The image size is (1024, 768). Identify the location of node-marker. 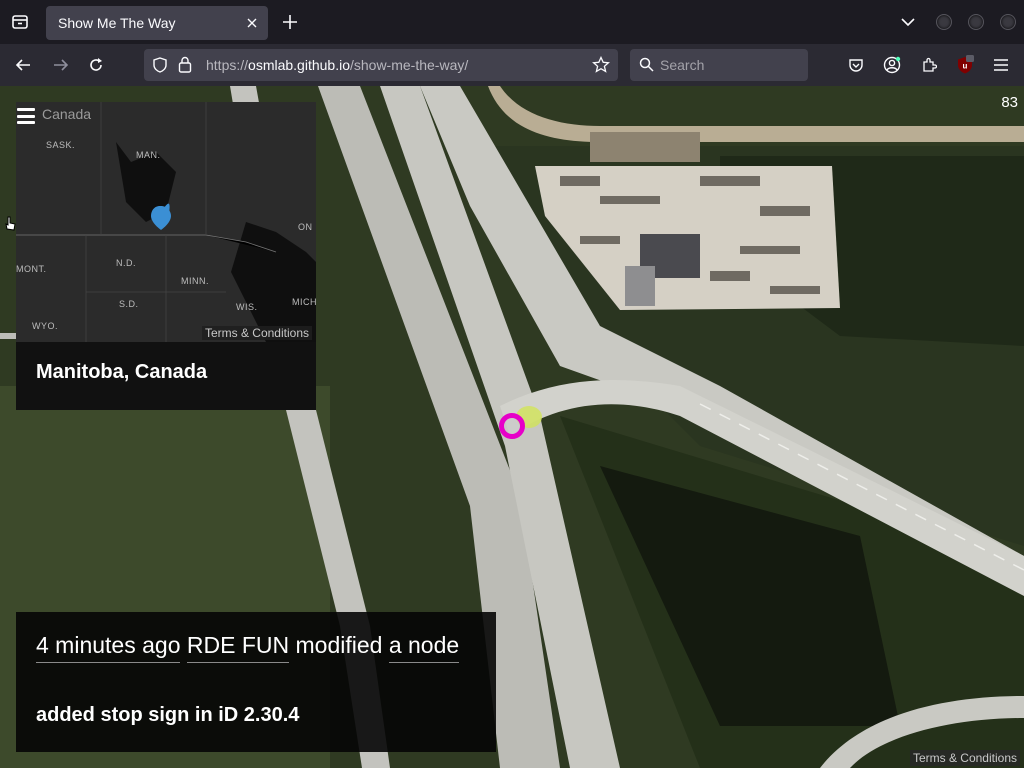
(512, 426).